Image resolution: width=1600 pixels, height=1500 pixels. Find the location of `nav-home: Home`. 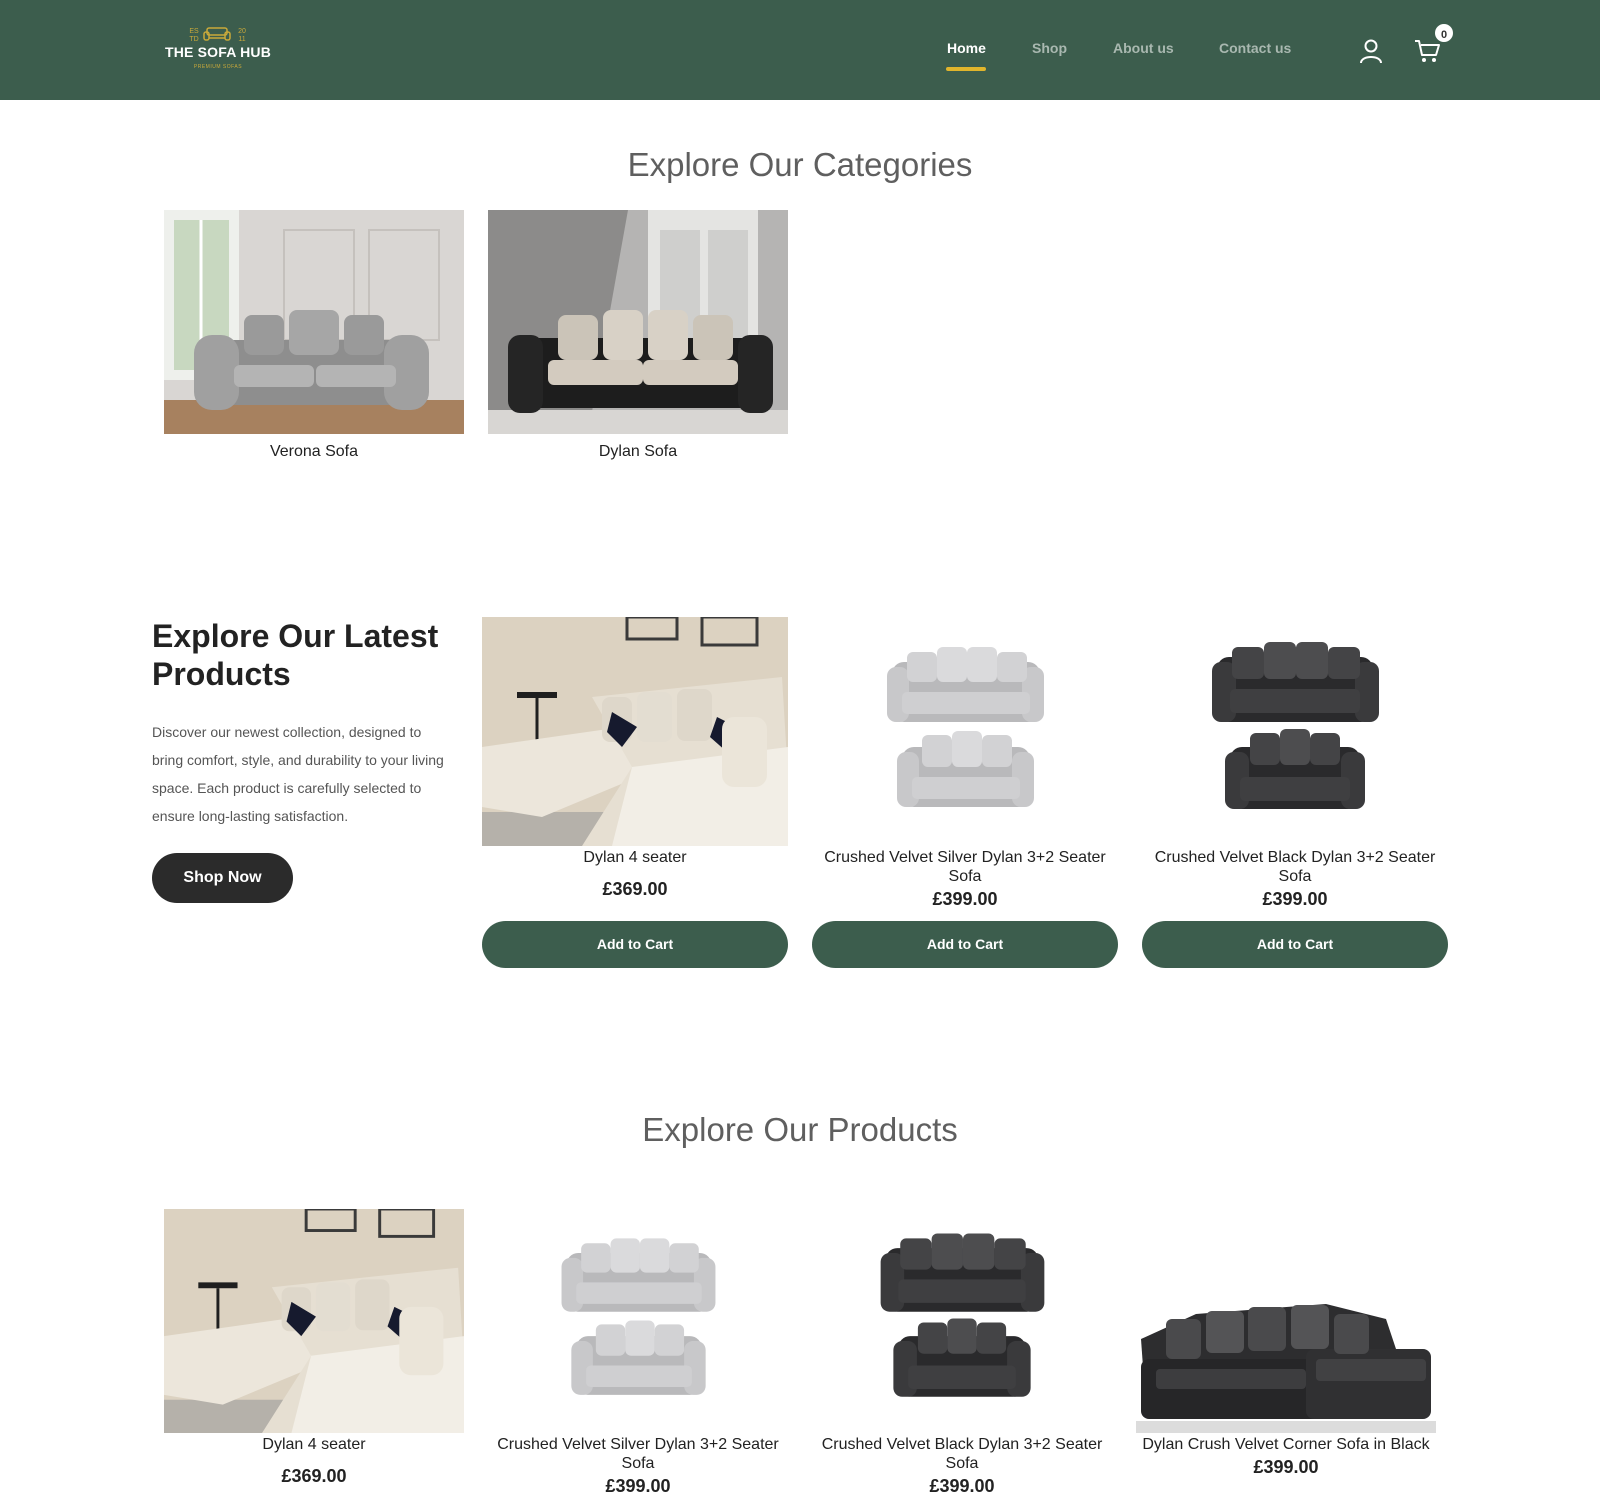

nav-home: Home is located at coordinates (966, 48).